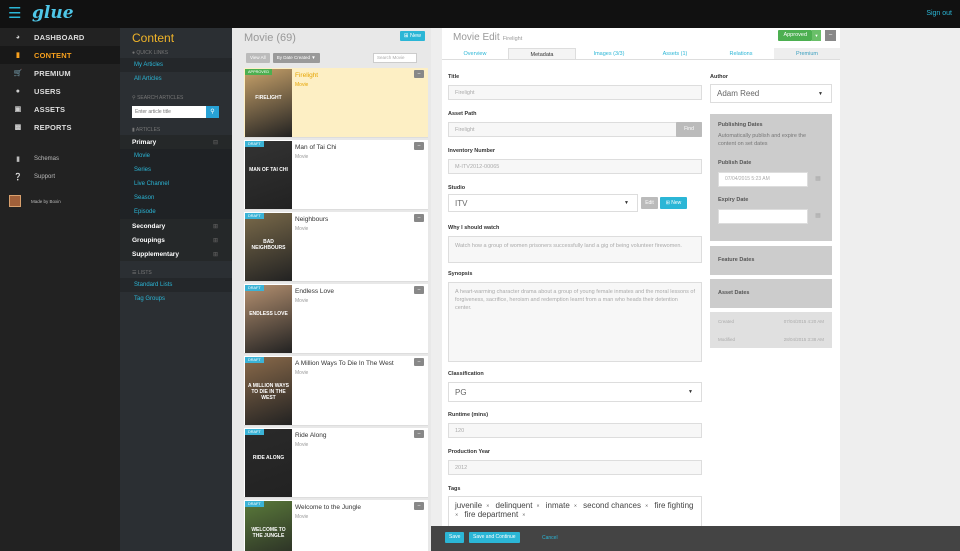  What do you see at coordinates (475, 53) in the screenshot?
I see `tab-overview: Overview` at bounding box center [475, 53].